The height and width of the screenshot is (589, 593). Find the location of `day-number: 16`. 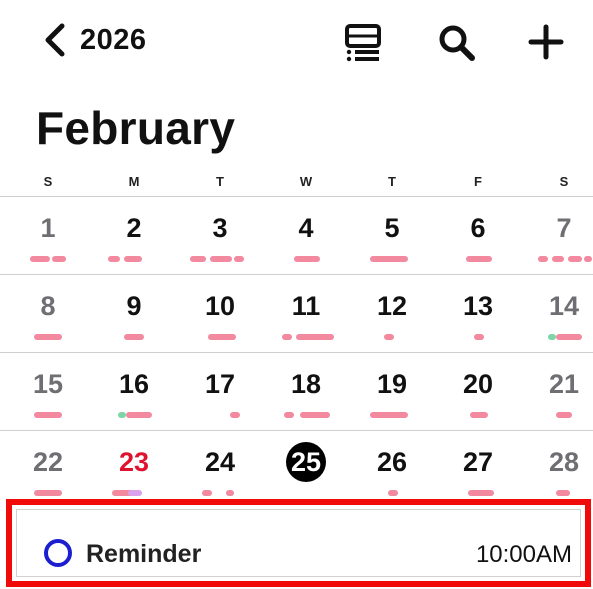

day-number: 16 is located at coordinates (134, 384).